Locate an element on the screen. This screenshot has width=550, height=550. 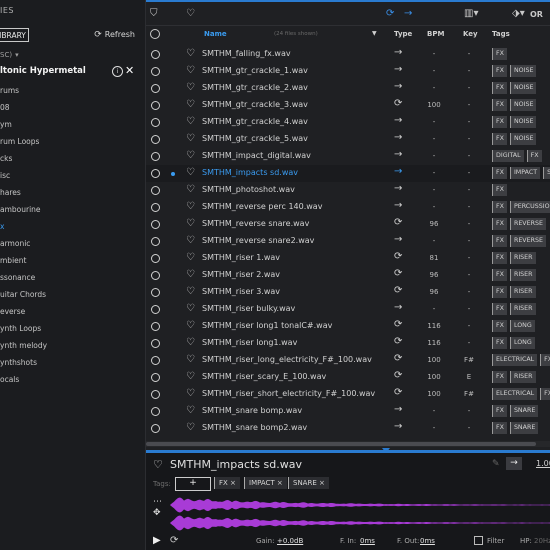
file-row: ♡ SMTHM_riser 3.wav ⟳ 96 - FX RISER is located at coordinates (348, 292).